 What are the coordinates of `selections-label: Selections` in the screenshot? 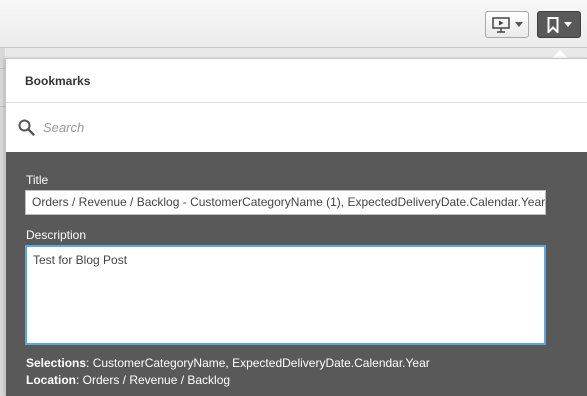 It's located at (56, 363).